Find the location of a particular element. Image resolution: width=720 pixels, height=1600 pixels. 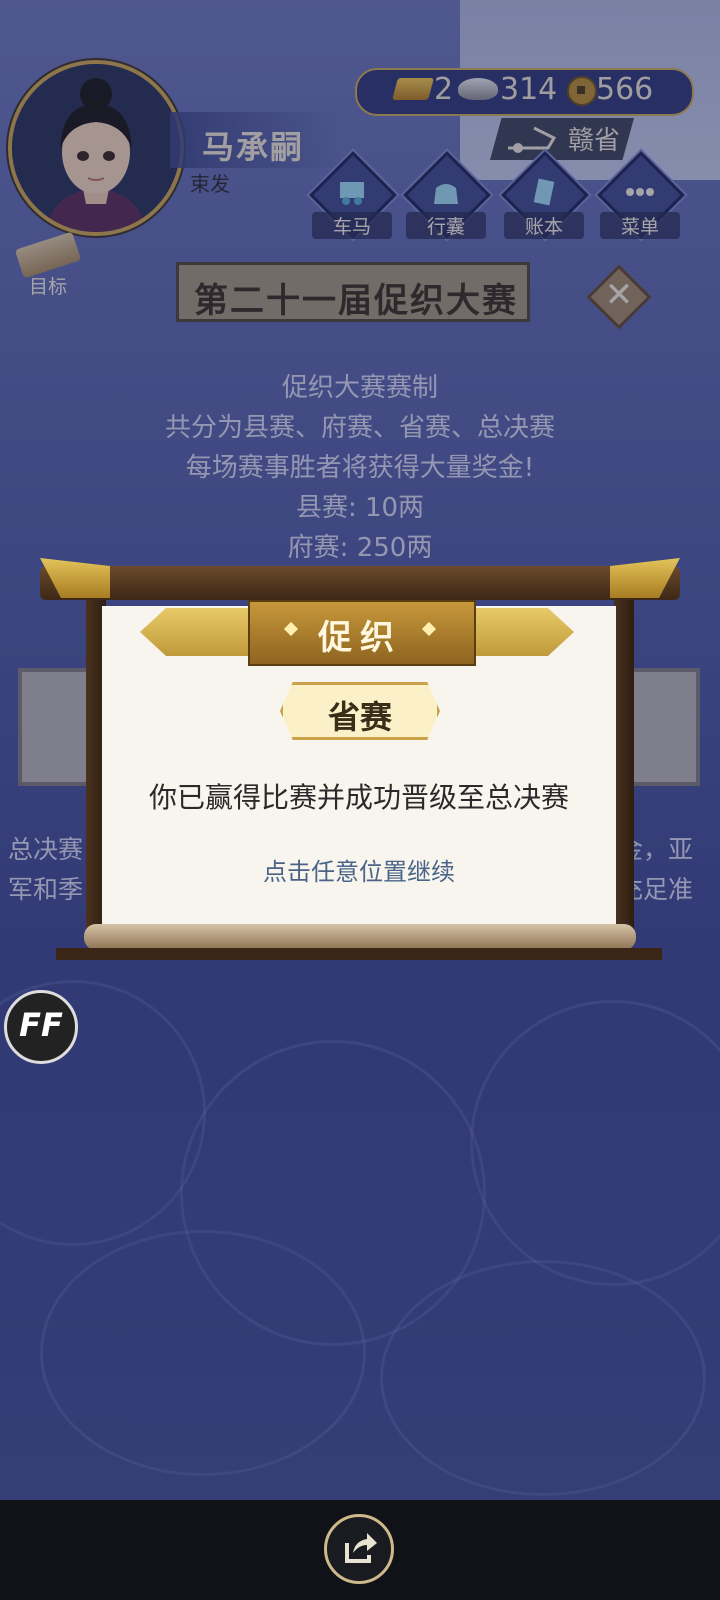

dialog-scroll-roll is located at coordinates (360, 937).